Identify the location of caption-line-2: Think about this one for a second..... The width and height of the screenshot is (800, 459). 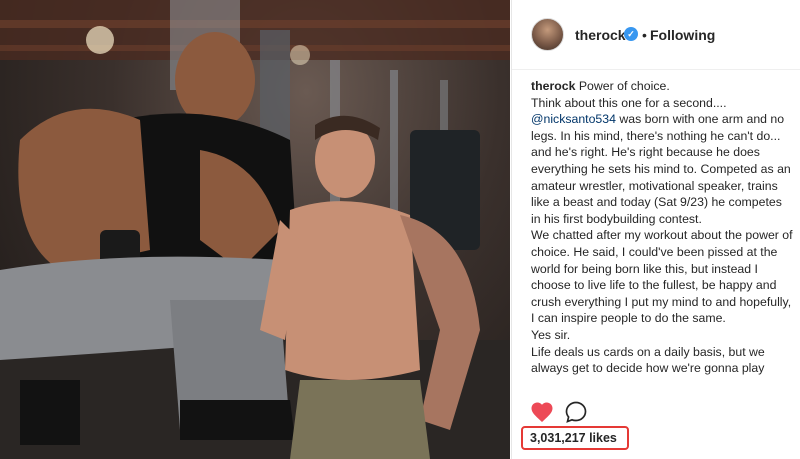
(629, 102).